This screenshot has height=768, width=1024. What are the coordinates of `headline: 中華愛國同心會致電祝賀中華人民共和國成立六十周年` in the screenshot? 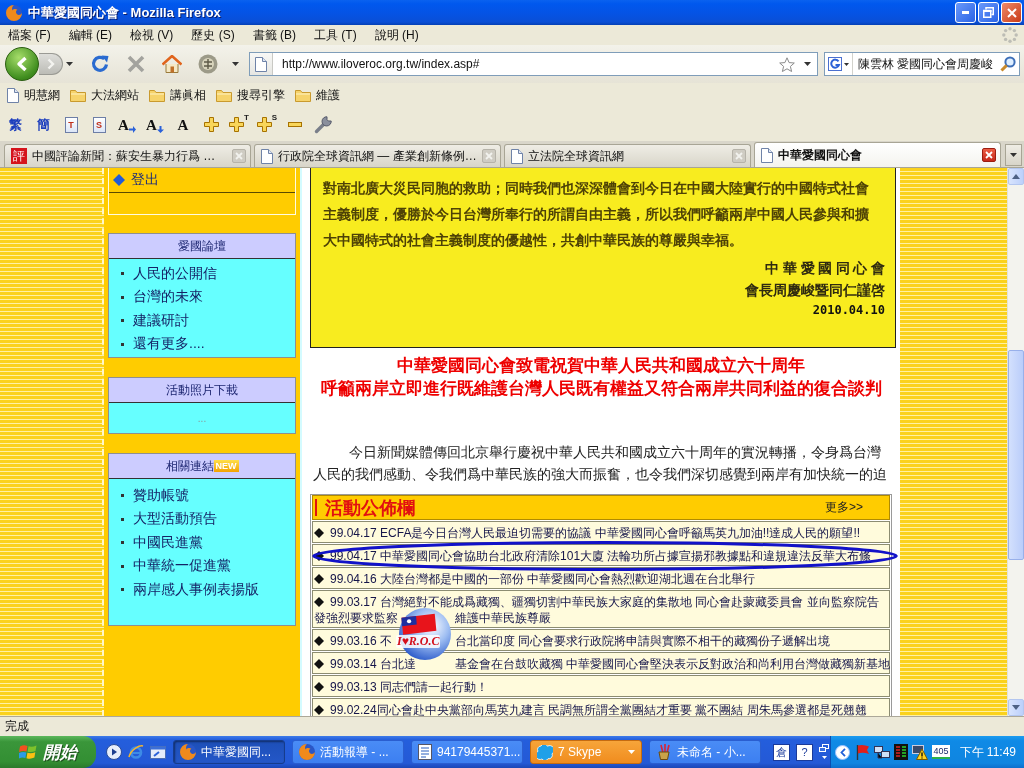 It's located at (601, 366).